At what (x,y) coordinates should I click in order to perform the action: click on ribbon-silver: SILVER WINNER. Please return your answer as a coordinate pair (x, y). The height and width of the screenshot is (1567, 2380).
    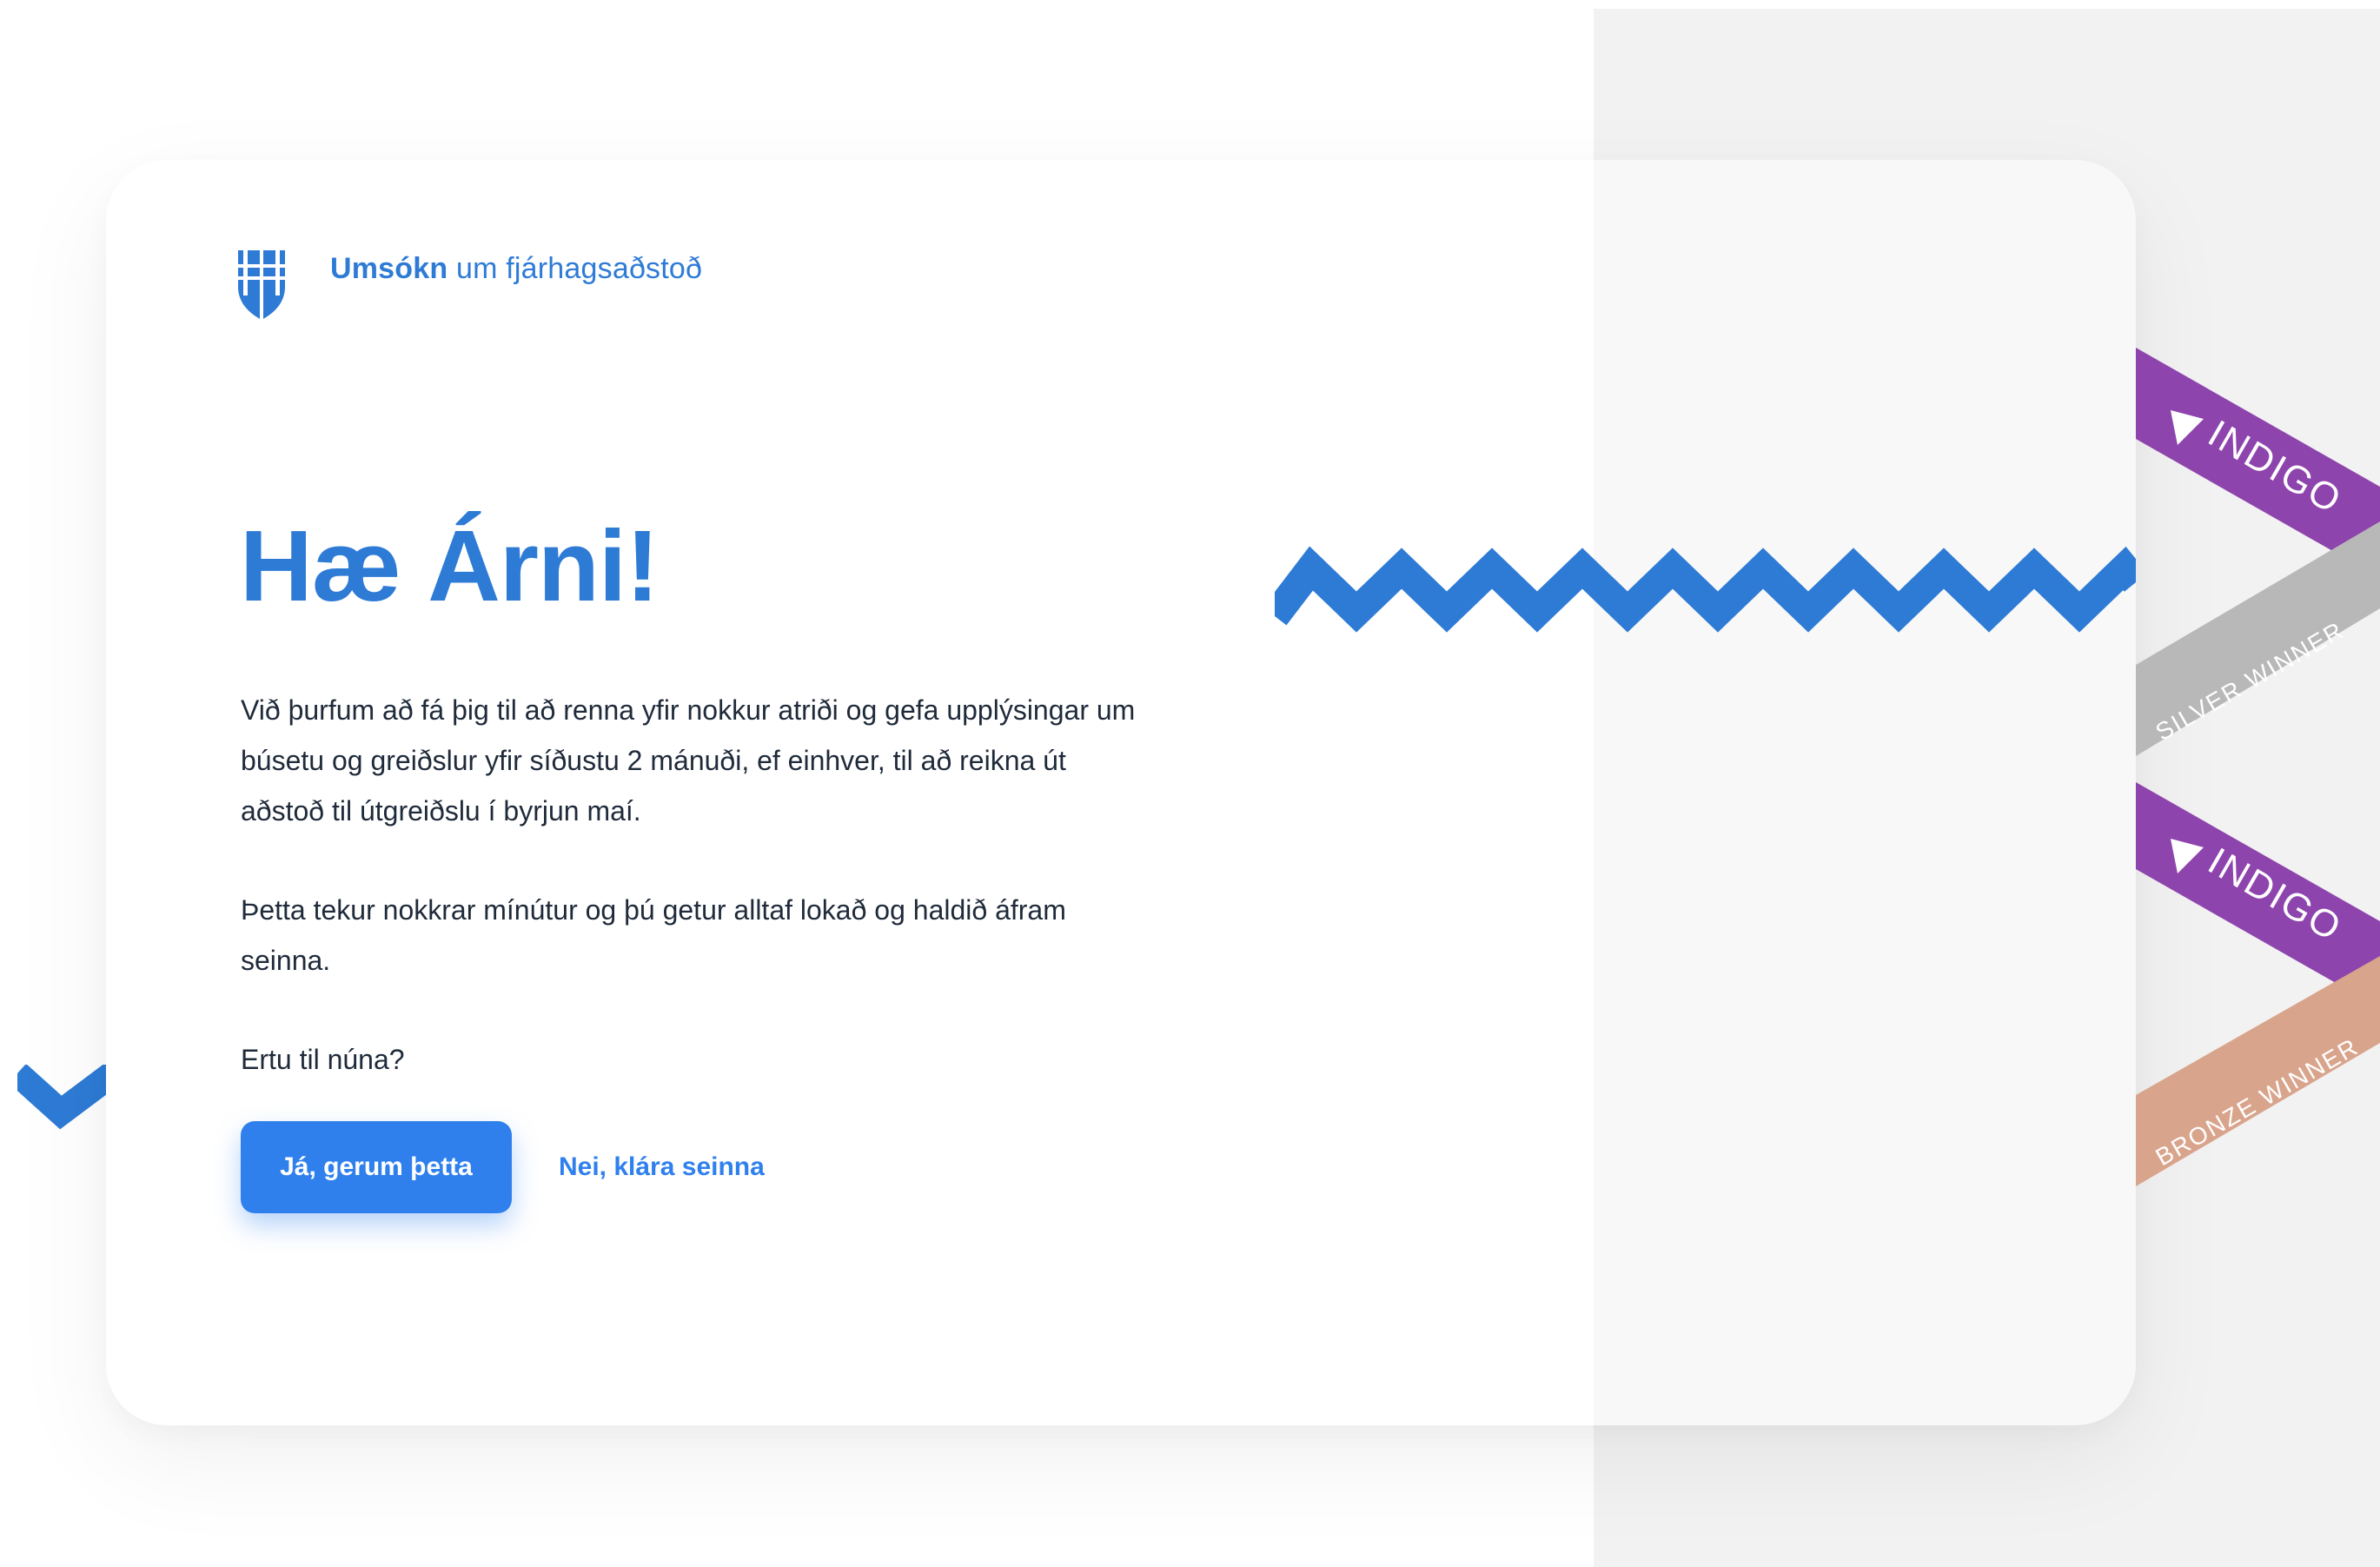
    Looking at the image, I should click on (2258, 639).